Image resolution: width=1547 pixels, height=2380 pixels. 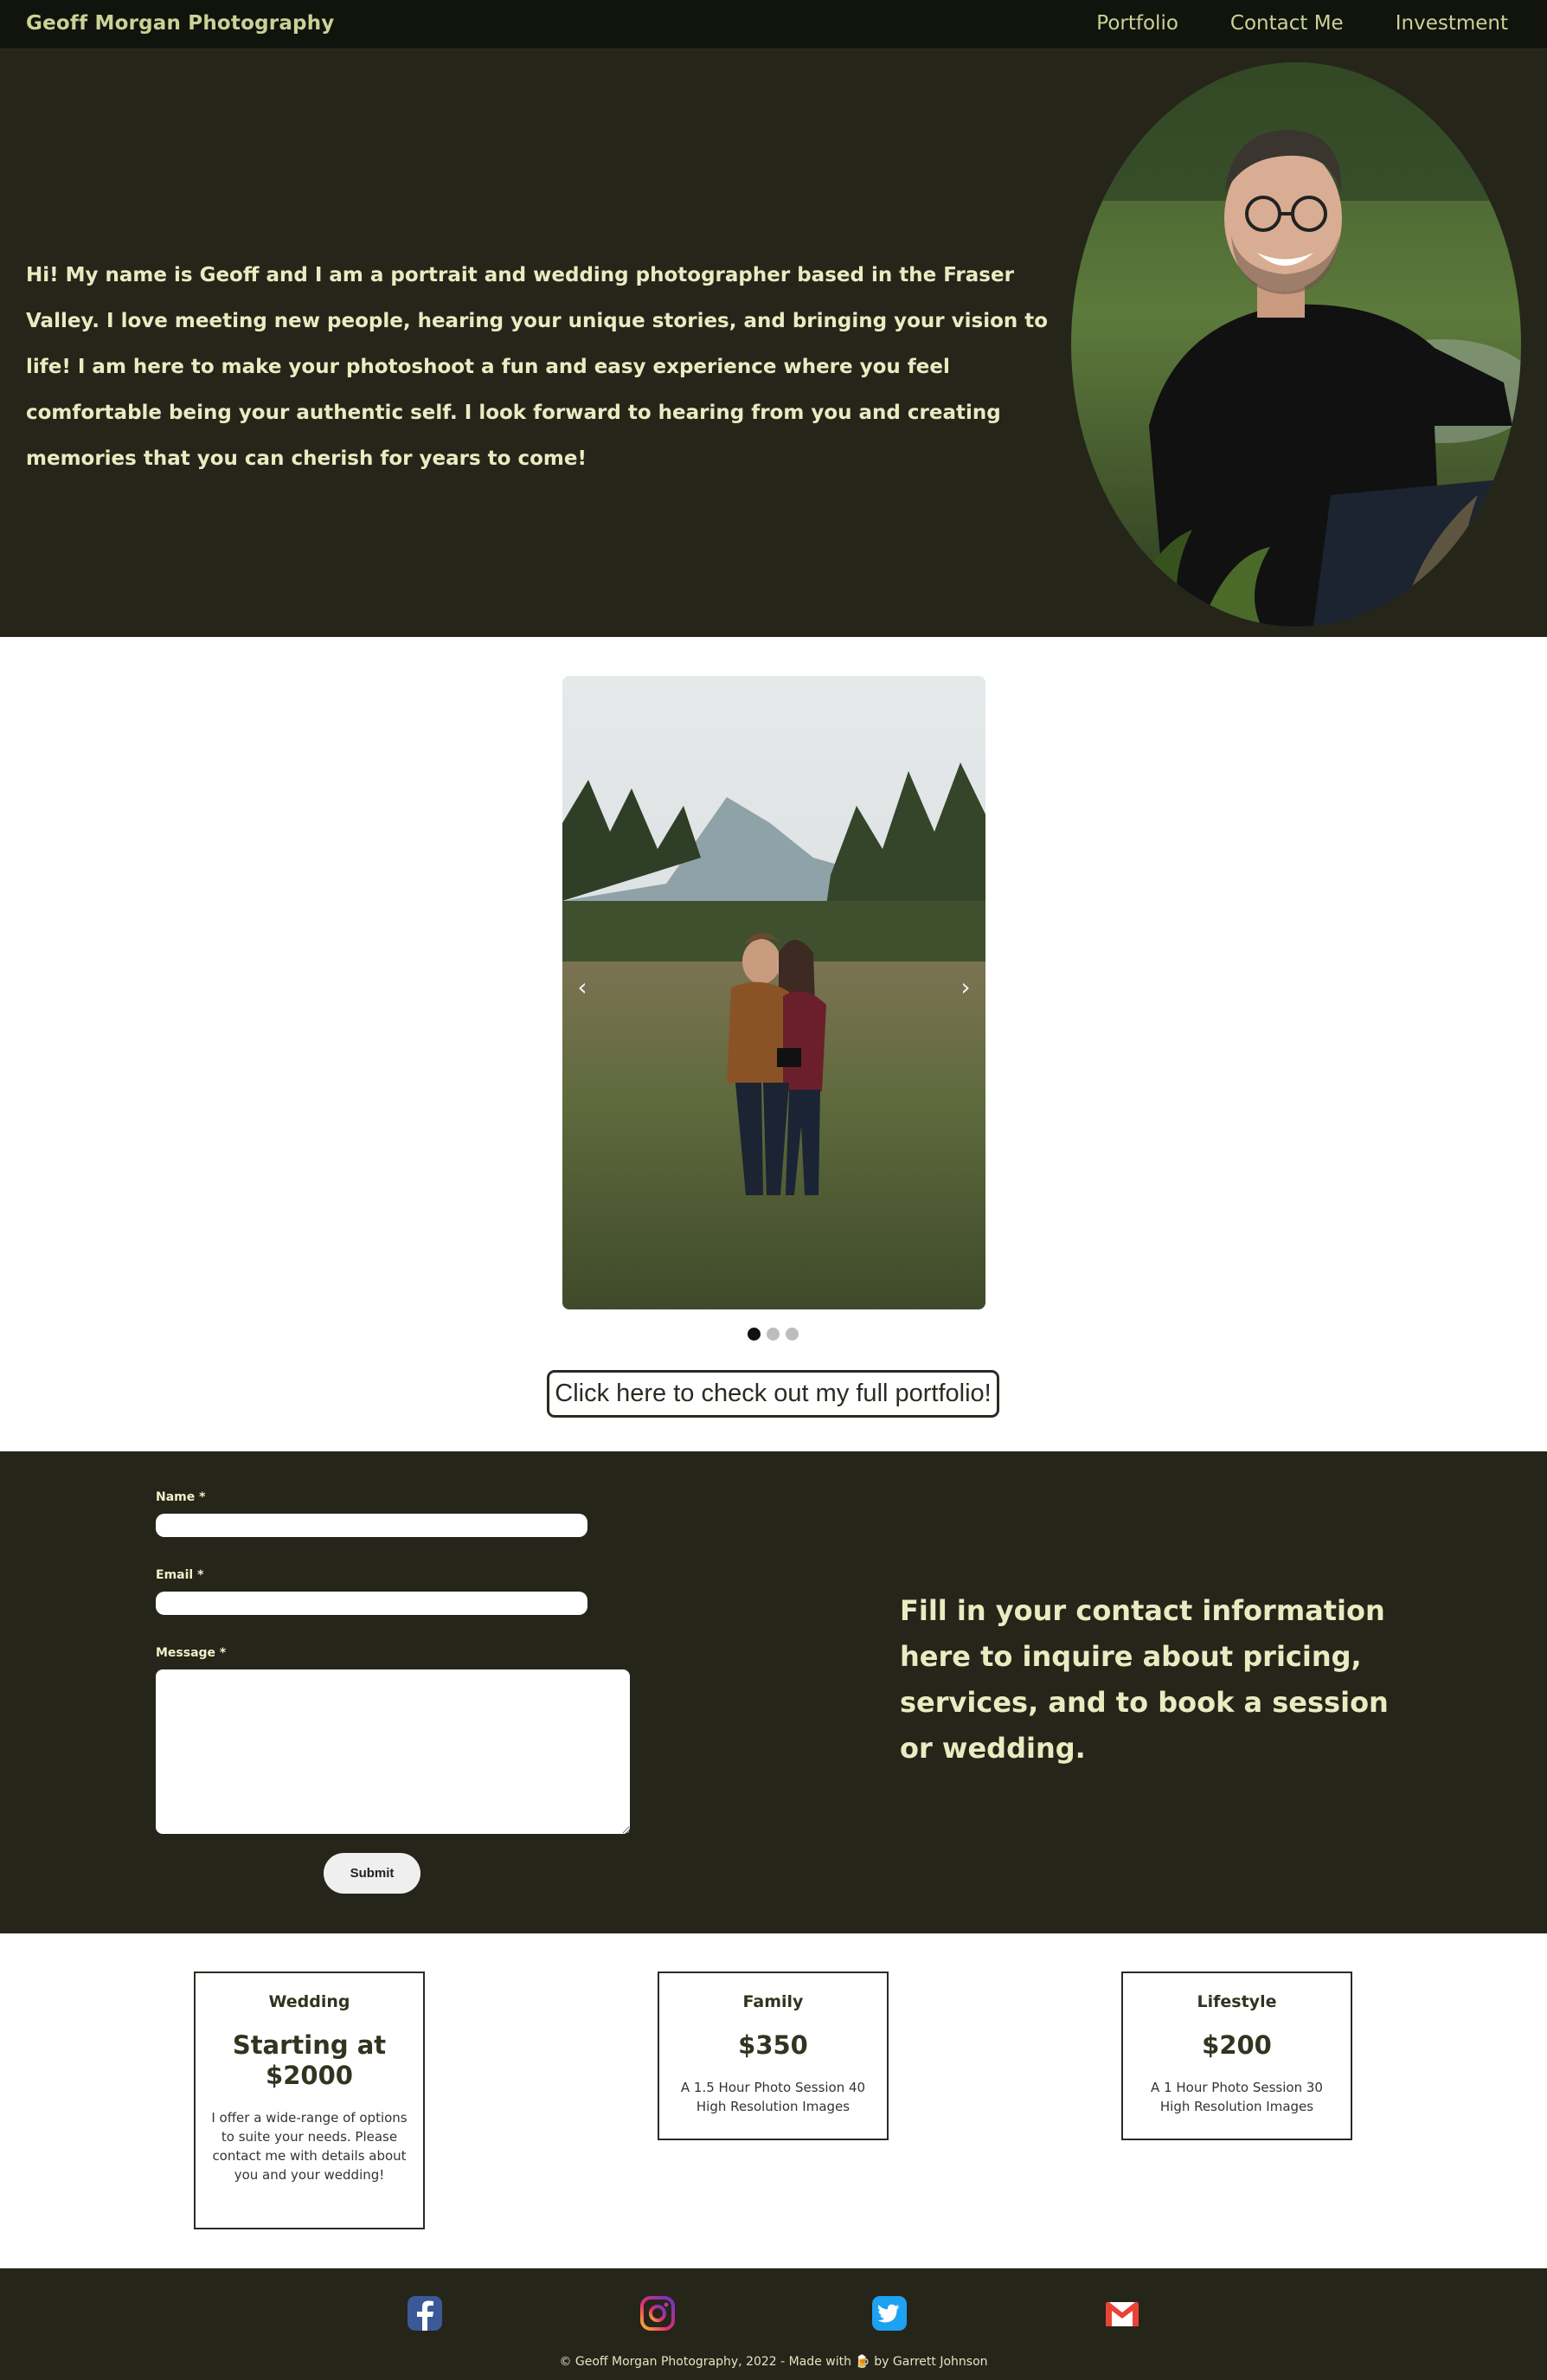 What do you see at coordinates (966, 987) in the screenshot?
I see `carousel-next-icon: ›` at bounding box center [966, 987].